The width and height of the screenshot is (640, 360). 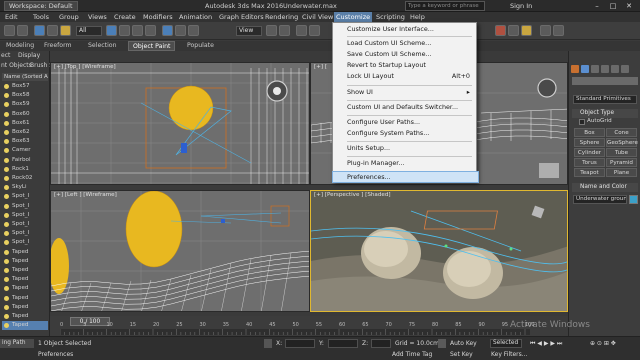 I want to click on scale-icon, so click(x=193, y=30).